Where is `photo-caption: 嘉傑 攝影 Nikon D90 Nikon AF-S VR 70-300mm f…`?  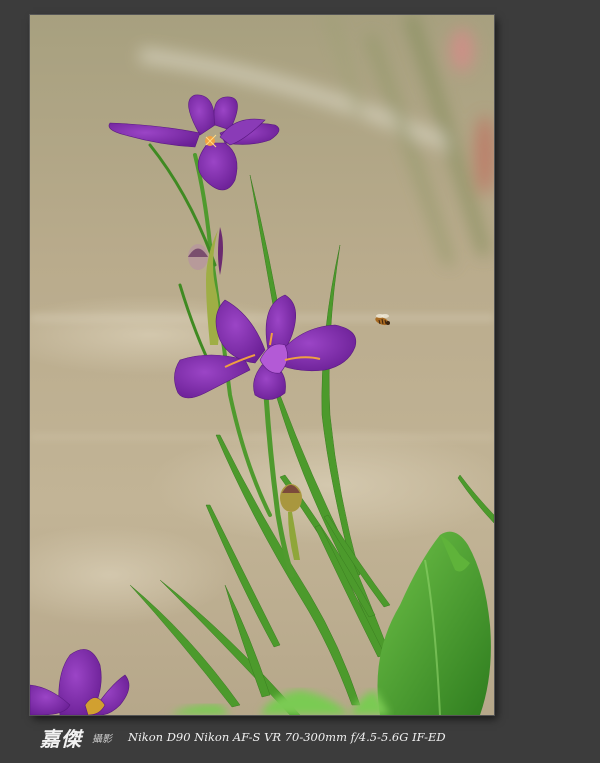 photo-caption: 嘉傑 攝影 Nikon D90 Nikon AF-S VR 70-300mm f… is located at coordinates (310, 737).